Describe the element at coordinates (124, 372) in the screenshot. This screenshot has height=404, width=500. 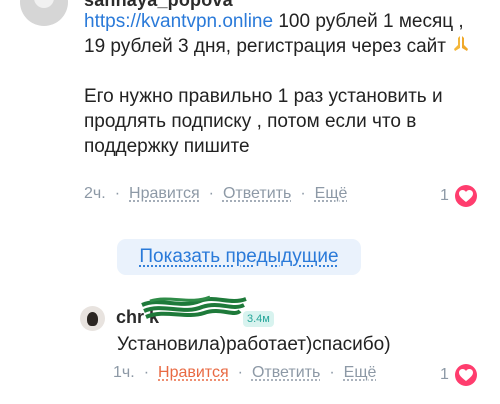
I see `reply-time: 1ч.` at that location.